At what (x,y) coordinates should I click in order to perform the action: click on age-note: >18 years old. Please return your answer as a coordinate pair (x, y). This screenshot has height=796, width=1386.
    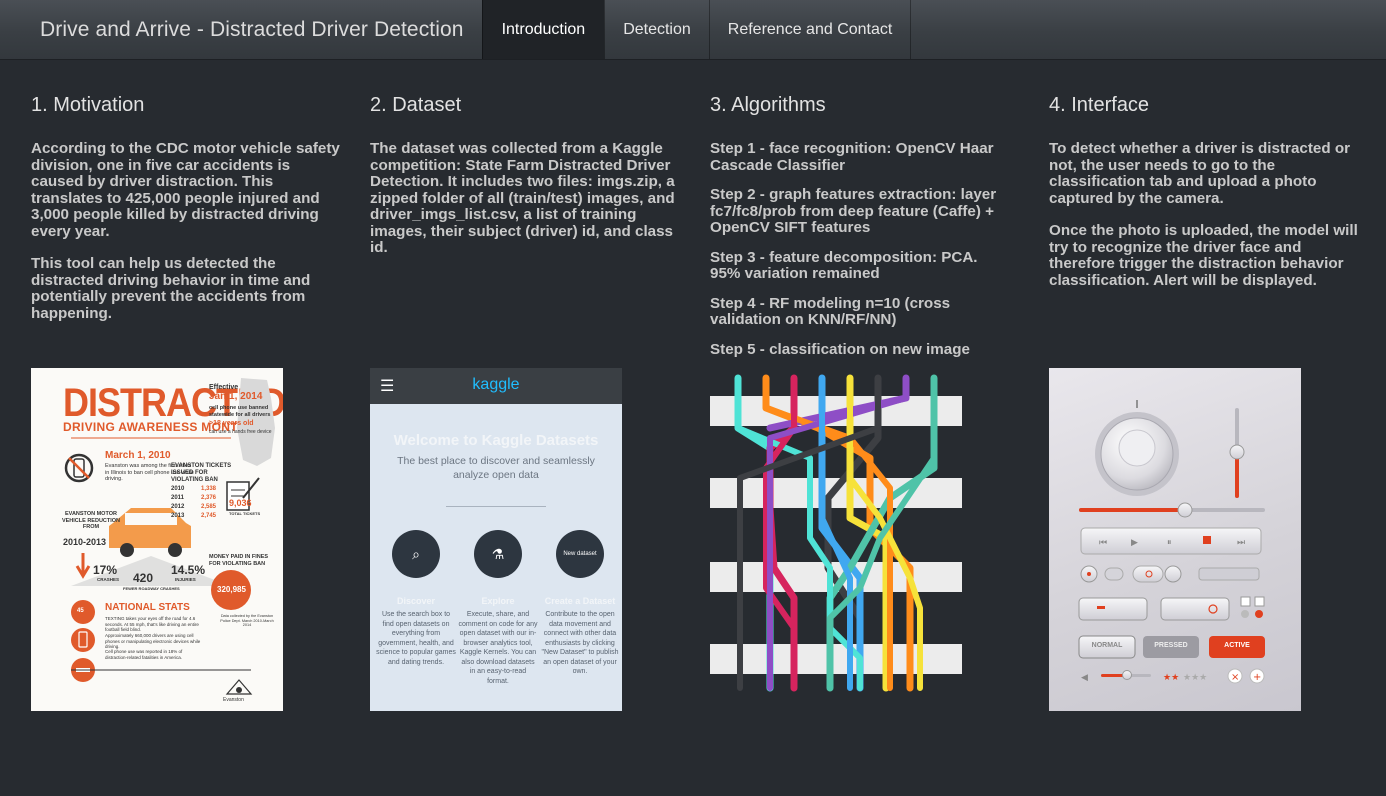
    Looking at the image, I should click on (231, 423).